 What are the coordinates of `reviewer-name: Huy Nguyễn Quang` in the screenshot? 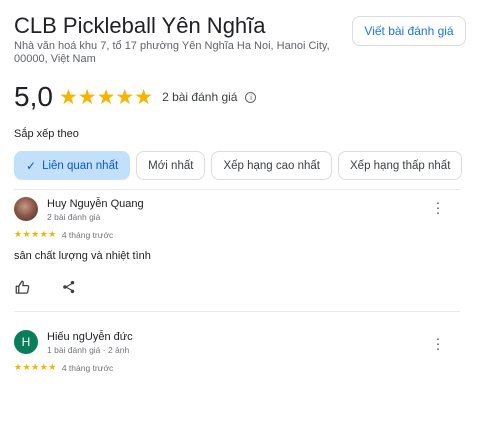 It's located at (95, 204).